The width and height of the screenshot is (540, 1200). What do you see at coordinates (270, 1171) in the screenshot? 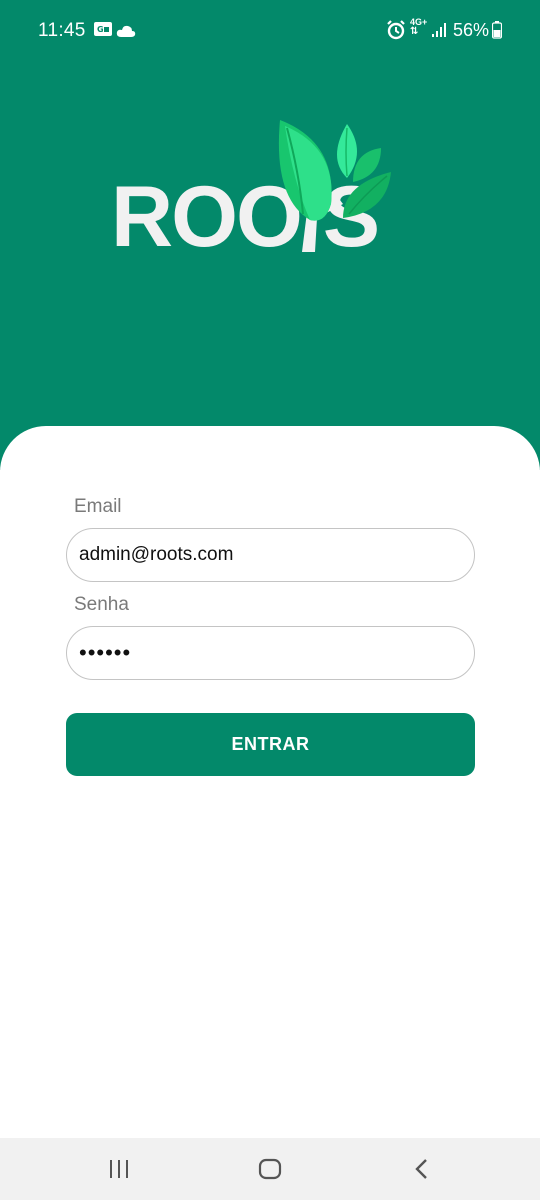
I see `home-icon` at bounding box center [270, 1171].